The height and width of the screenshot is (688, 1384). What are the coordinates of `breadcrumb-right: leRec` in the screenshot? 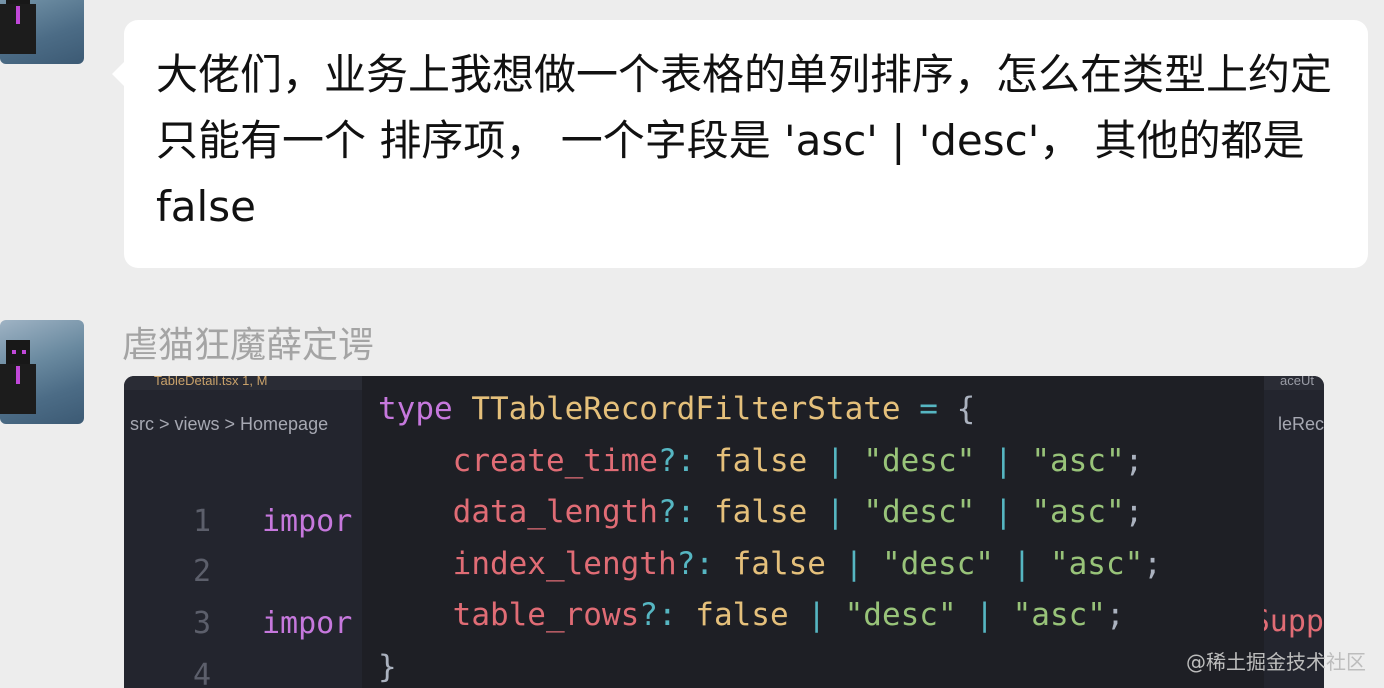 It's located at (1300, 424).